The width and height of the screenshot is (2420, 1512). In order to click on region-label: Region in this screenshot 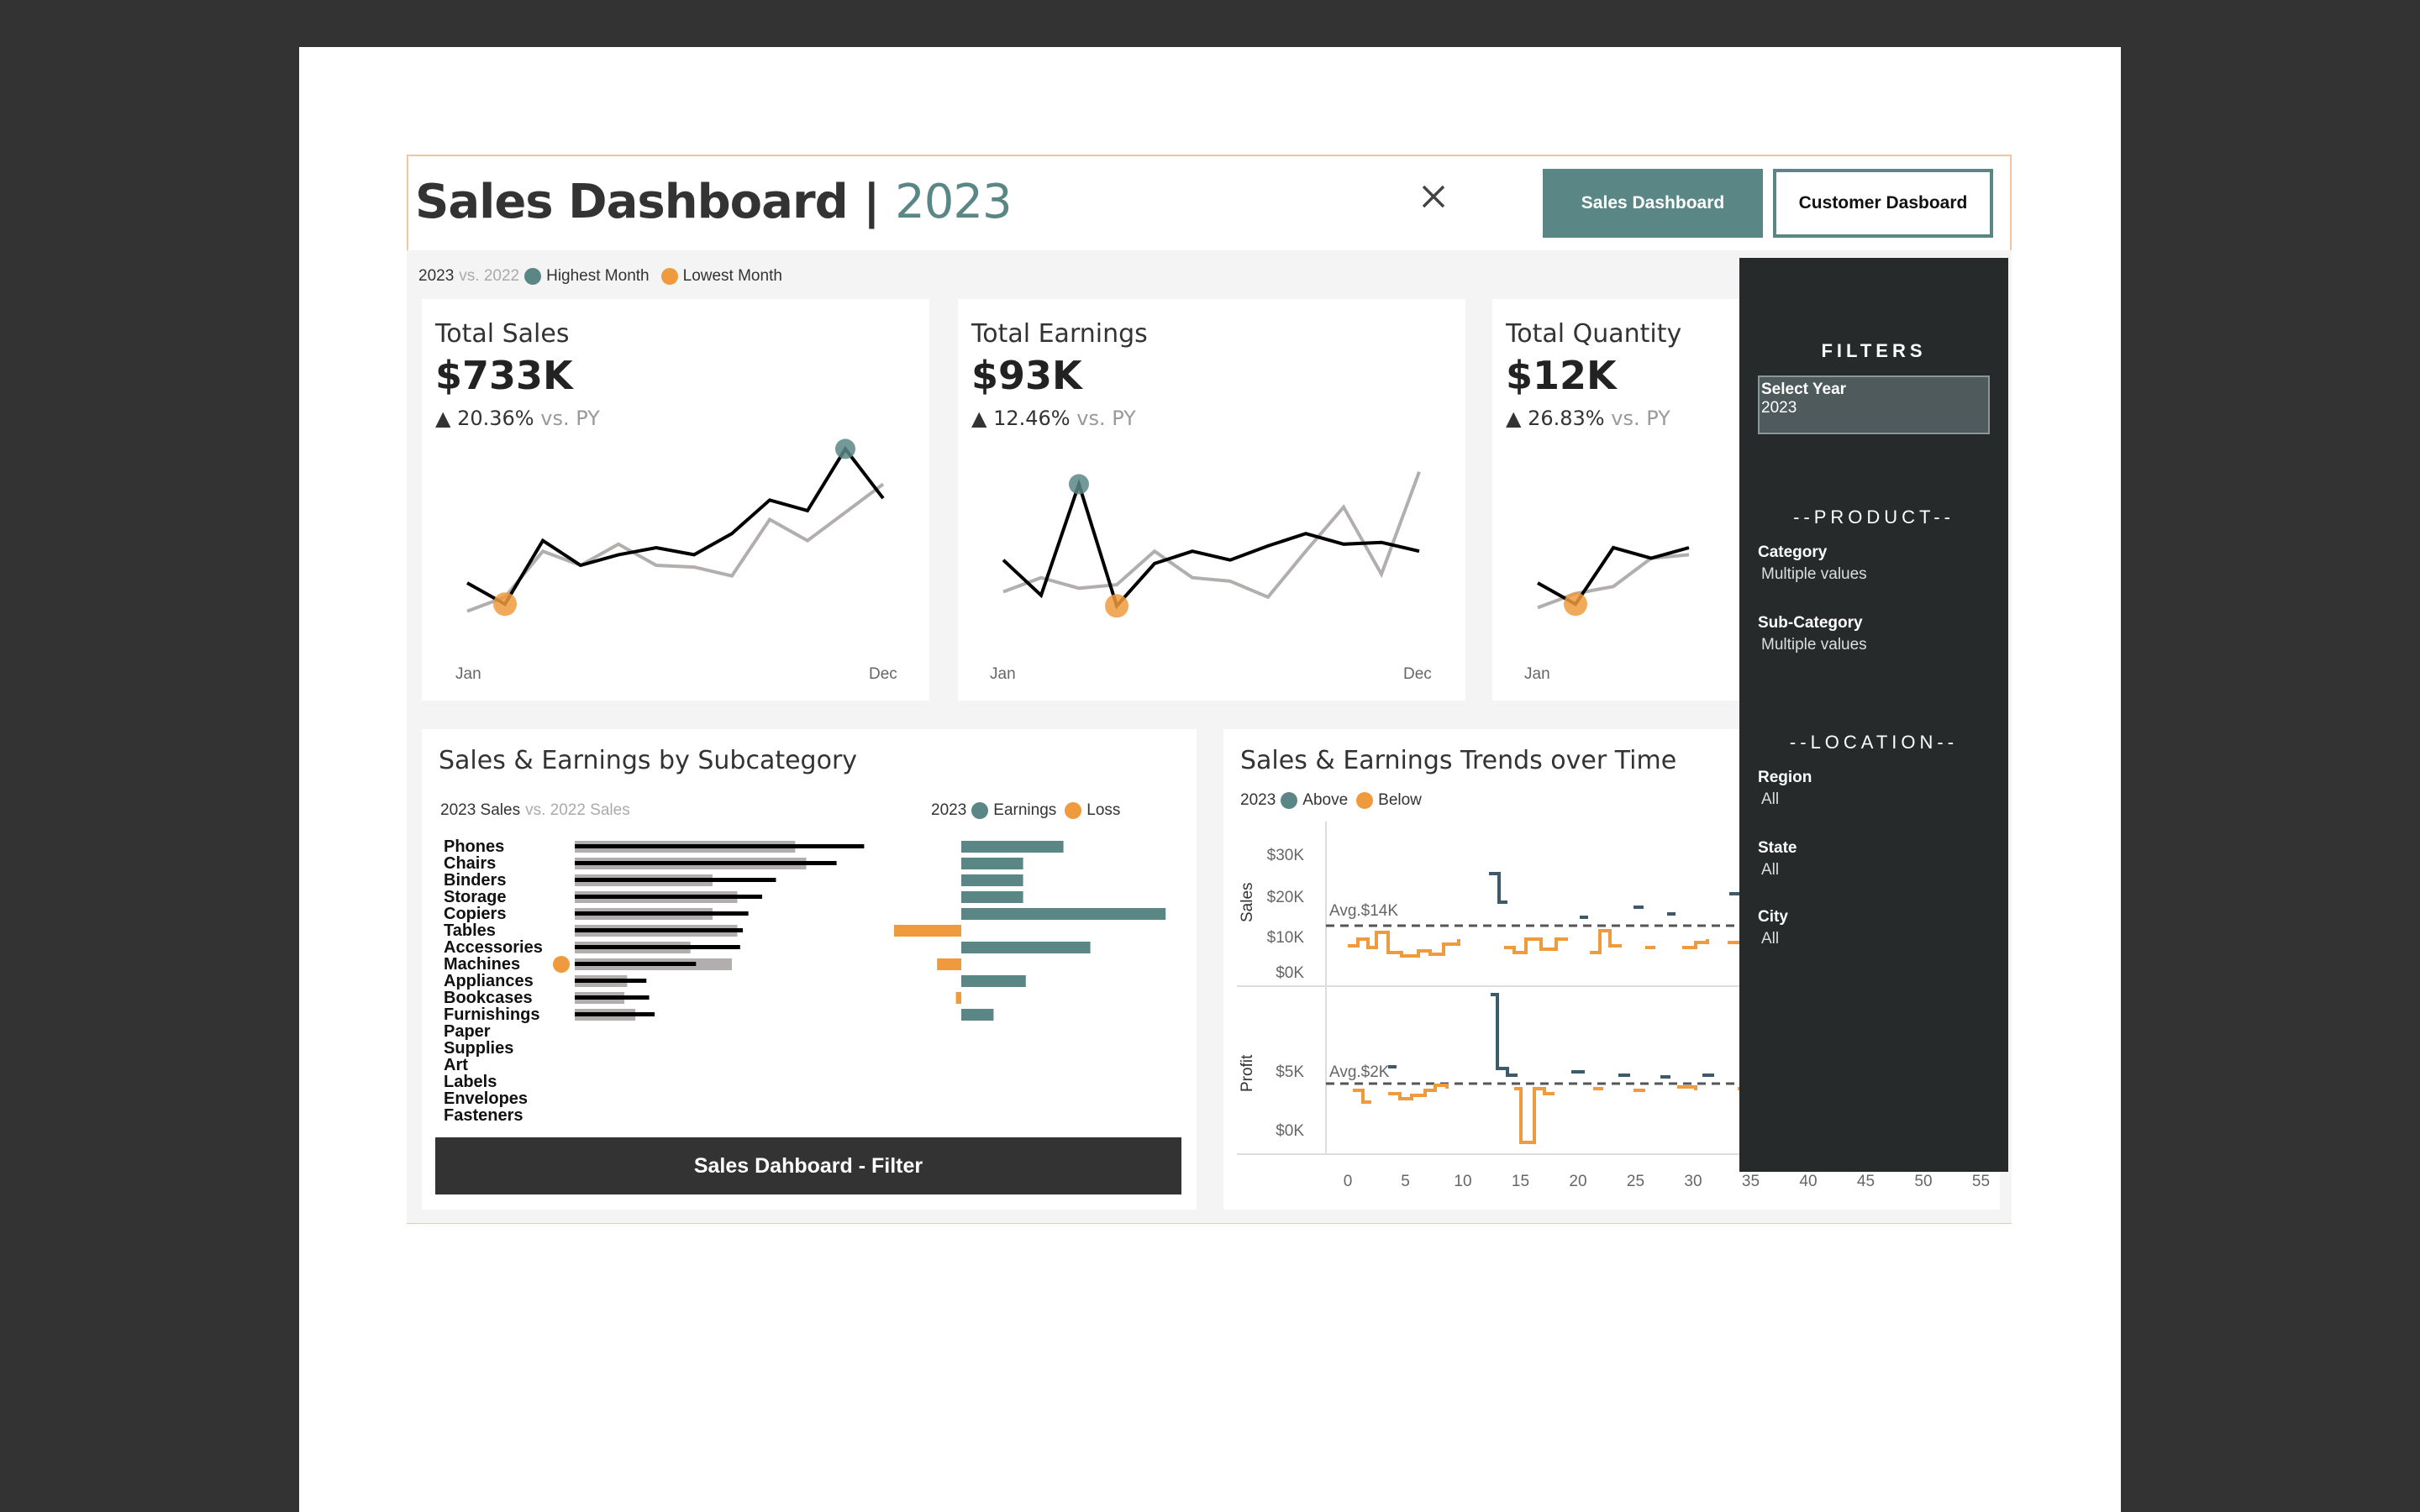, I will do `click(1785, 777)`.